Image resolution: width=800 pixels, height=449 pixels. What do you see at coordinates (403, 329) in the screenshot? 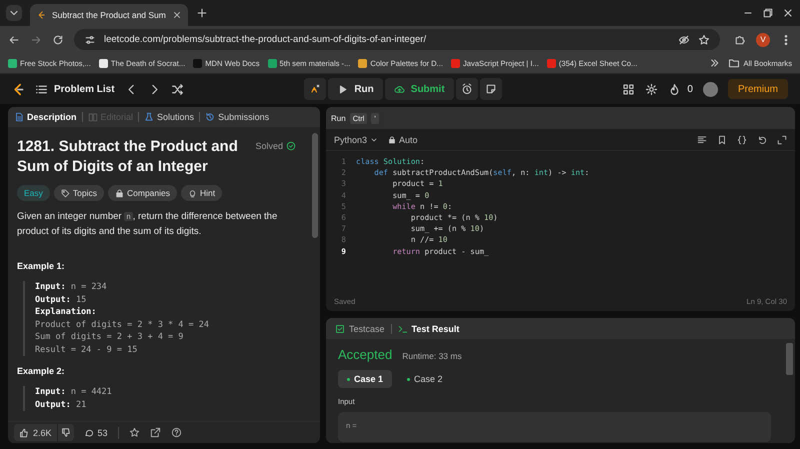
I see `terminal-icon` at bounding box center [403, 329].